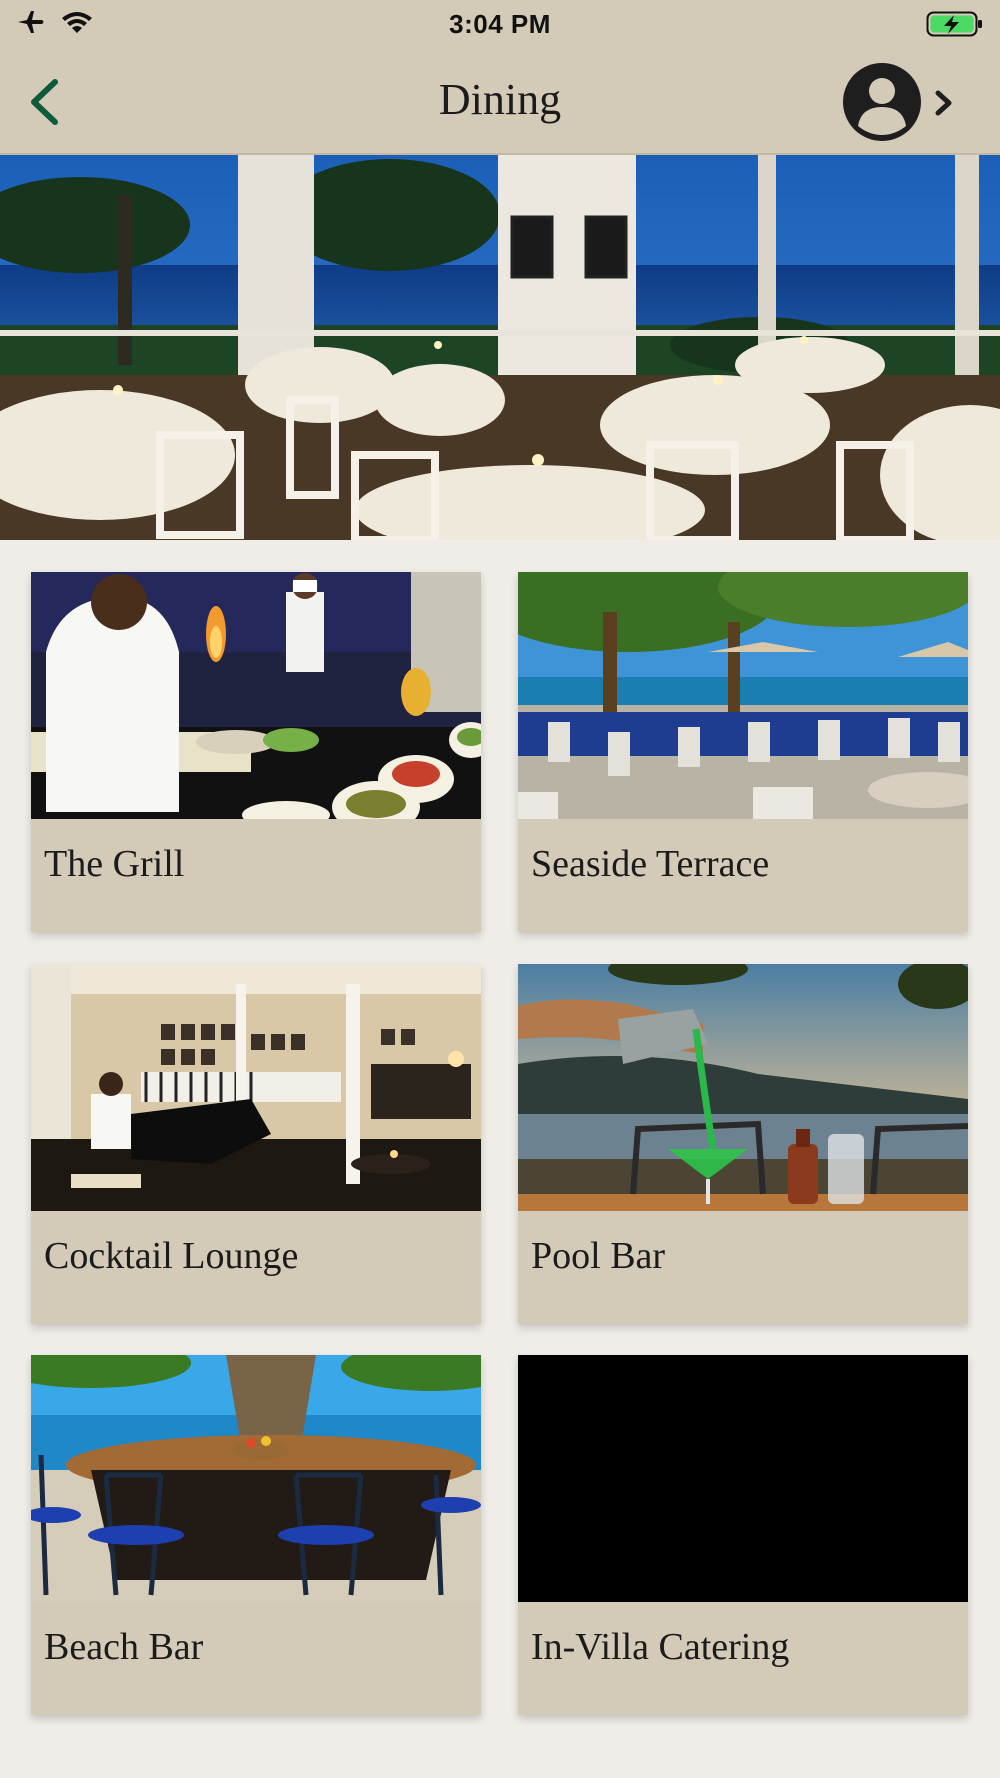 The height and width of the screenshot is (1778, 1000). Describe the element at coordinates (124, 1647) in the screenshot. I see `venue-label: Beach Bar` at that location.